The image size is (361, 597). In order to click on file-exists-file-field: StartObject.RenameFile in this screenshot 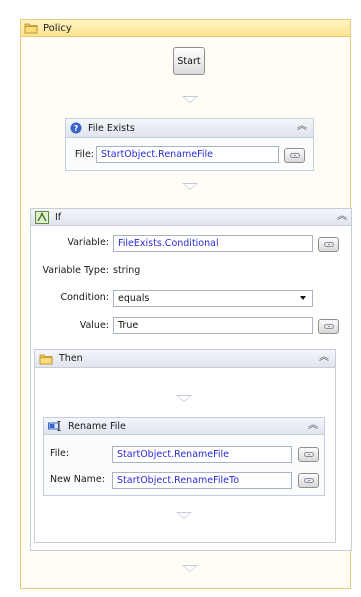, I will do `click(187, 154)`.